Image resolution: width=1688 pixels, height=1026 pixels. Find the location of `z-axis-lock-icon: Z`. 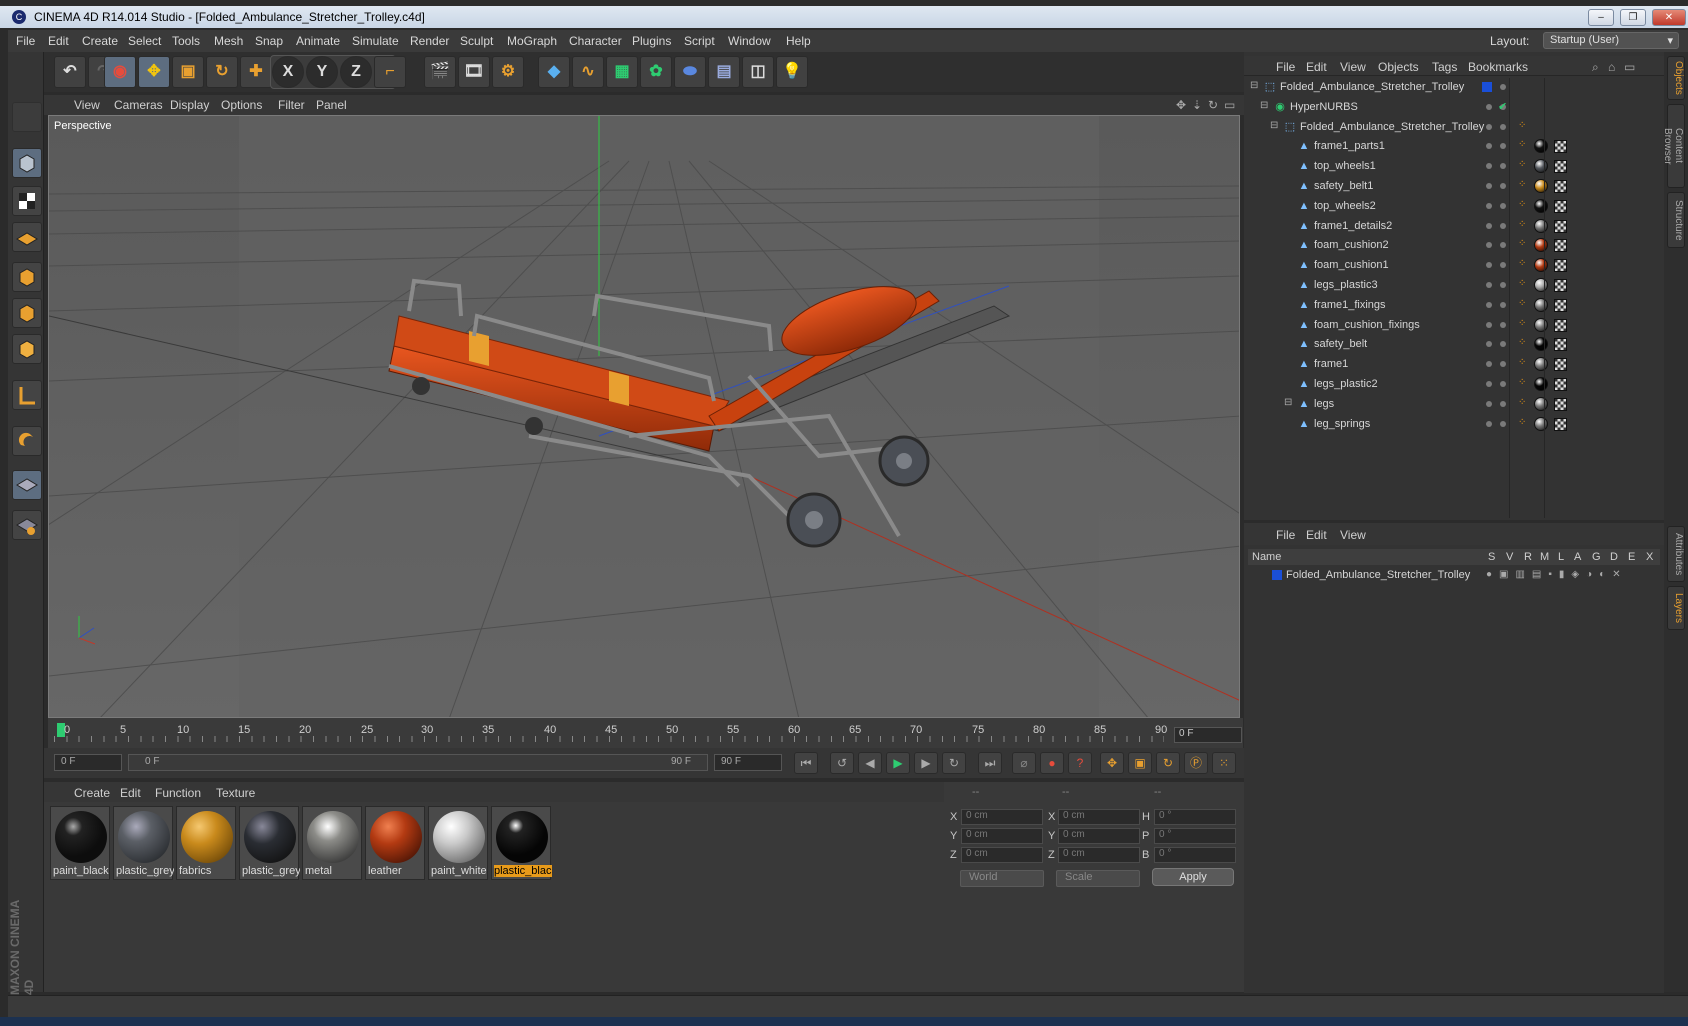

z-axis-lock-icon: Z is located at coordinates (356, 72).